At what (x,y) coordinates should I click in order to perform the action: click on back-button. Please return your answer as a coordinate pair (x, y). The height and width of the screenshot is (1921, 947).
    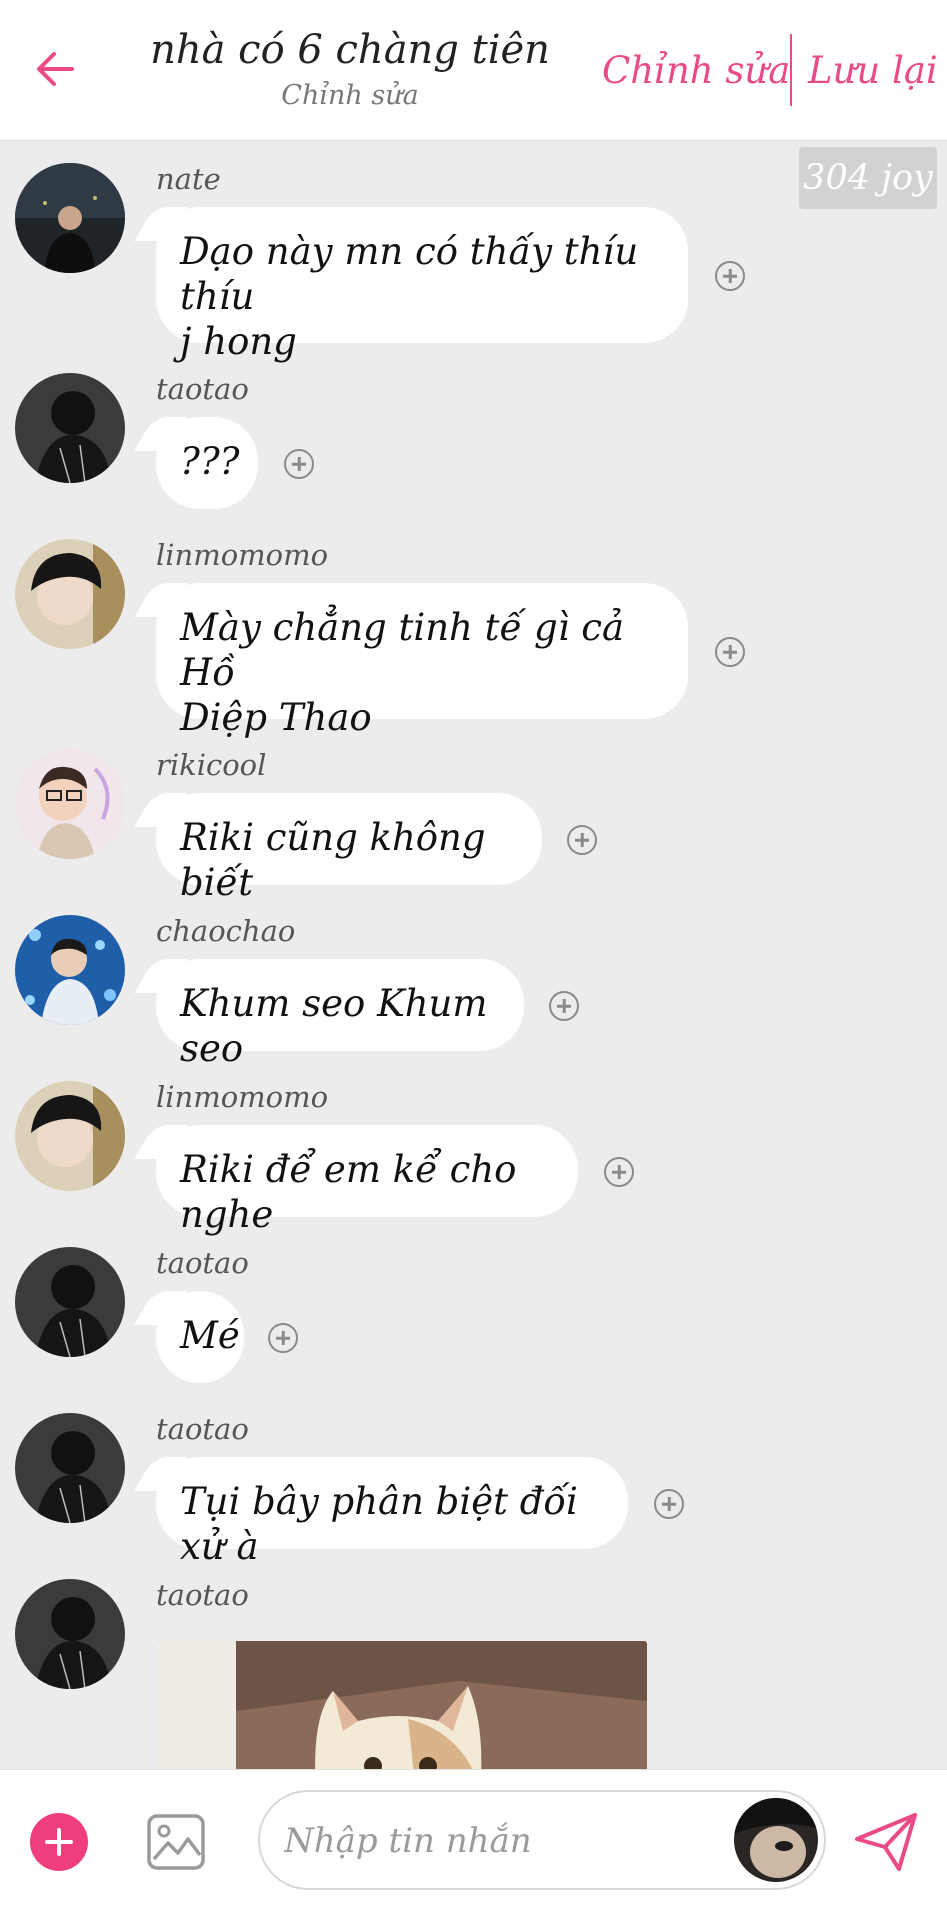
    Looking at the image, I should click on (55, 69).